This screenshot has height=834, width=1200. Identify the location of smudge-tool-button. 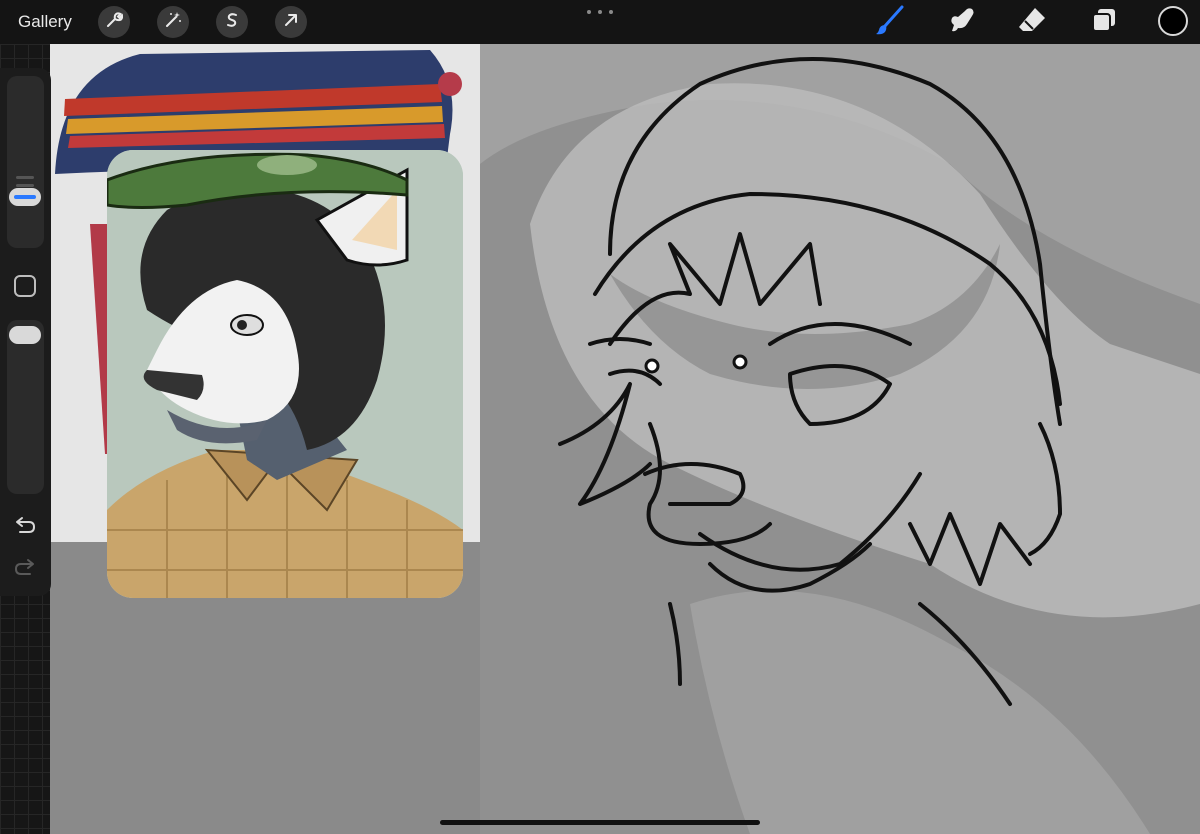
(961, 22).